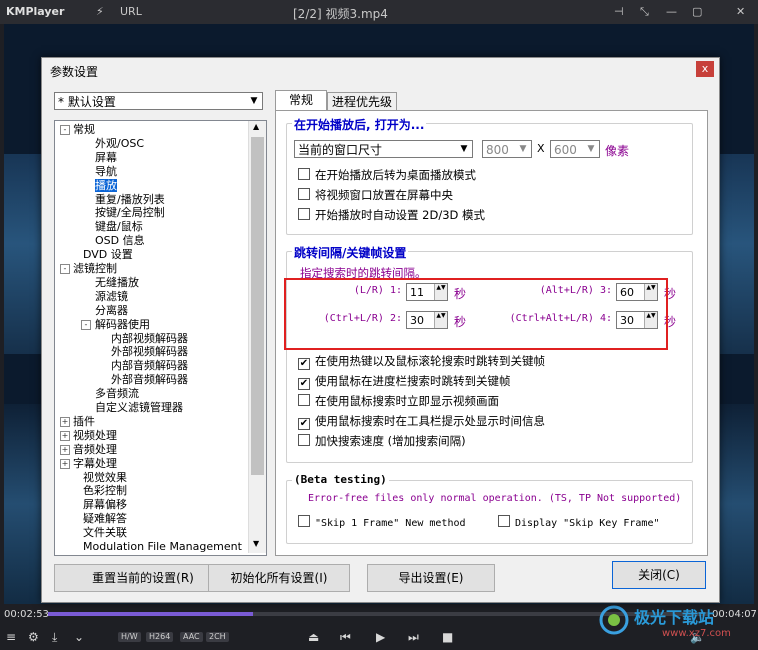 The width and height of the screenshot is (758, 650). Describe the element at coordinates (160, 637) in the screenshot. I see `codec-badge: H264` at that location.